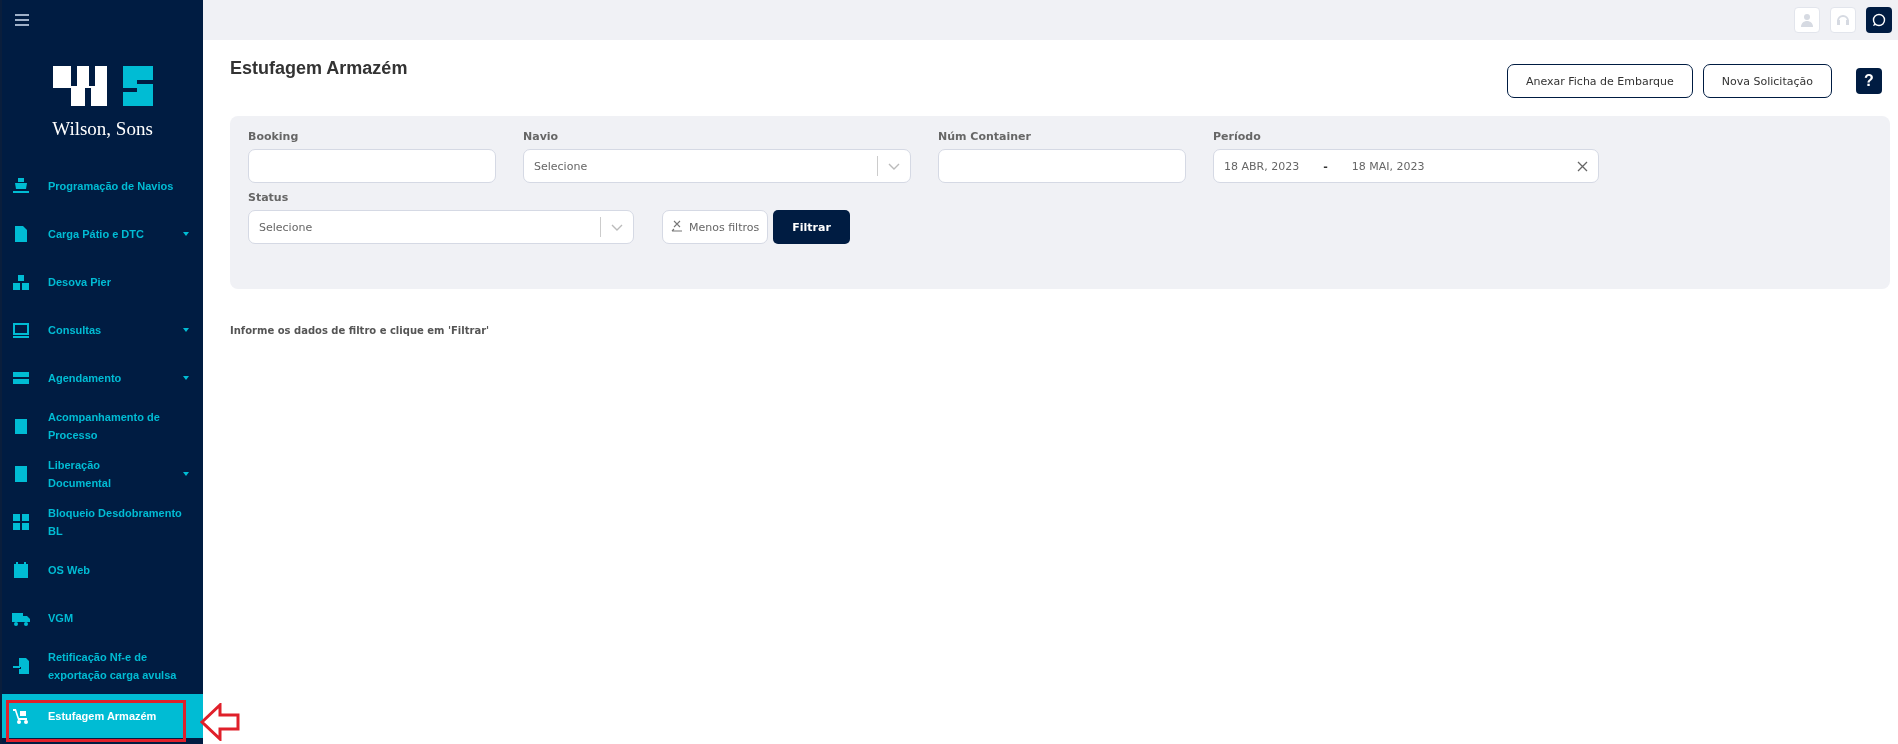 The height and width of the screenshot is (744, 1898). What do you see at coordinates (21, 666) in the screenshot?
I see `import-icon` at bounding box center [21, 666].